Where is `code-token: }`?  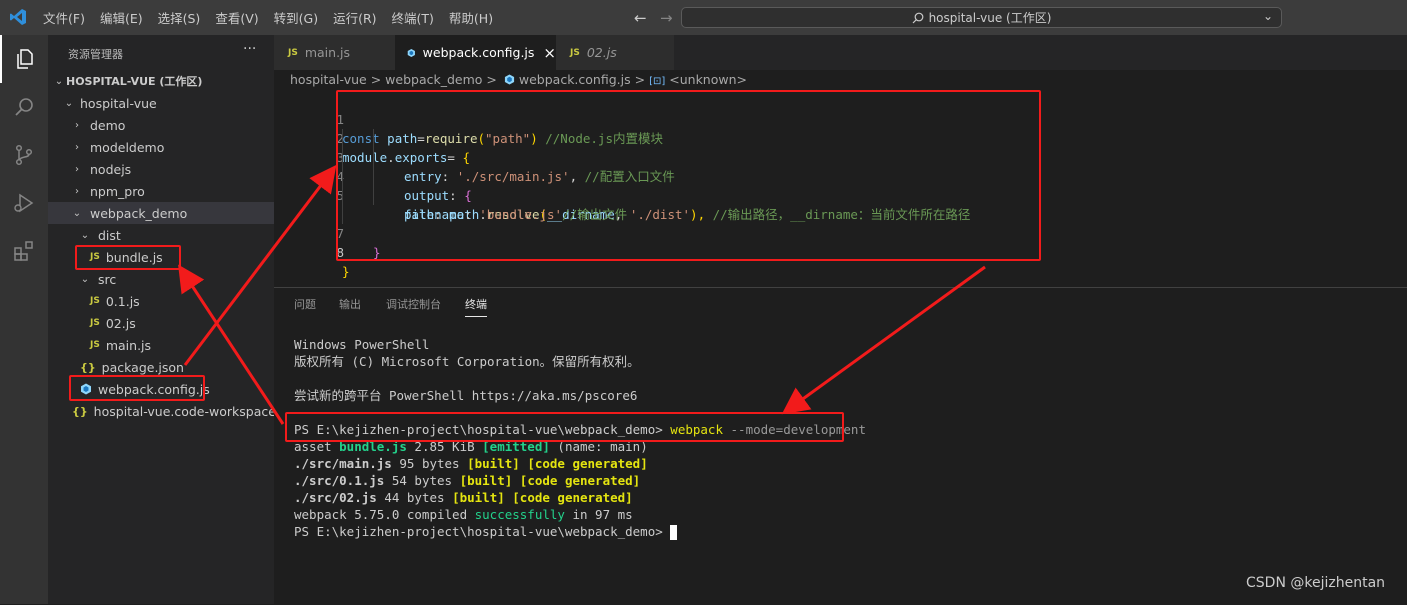
code-token: } is located at coordinates (346, 271).